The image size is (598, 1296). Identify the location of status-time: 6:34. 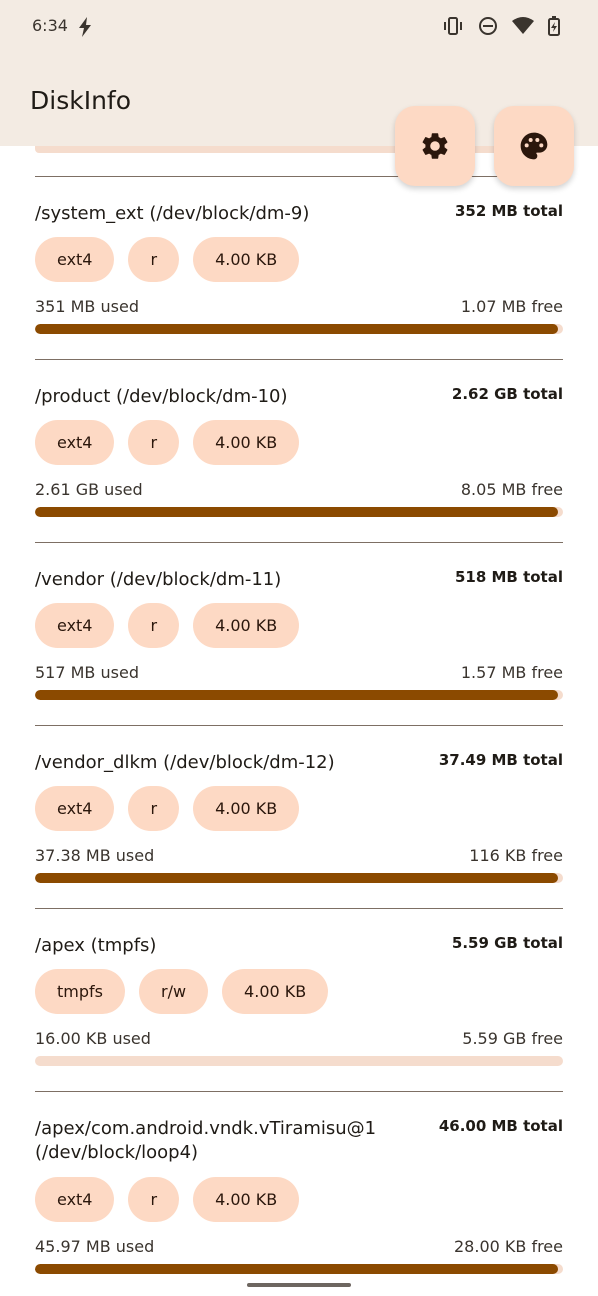
(50, 25).